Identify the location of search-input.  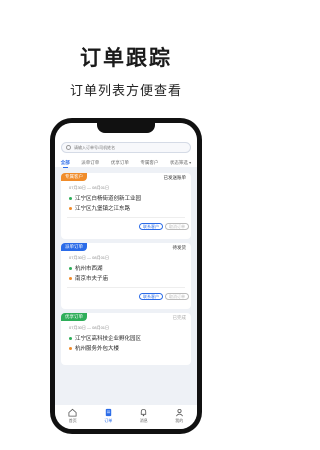
(129, 147).